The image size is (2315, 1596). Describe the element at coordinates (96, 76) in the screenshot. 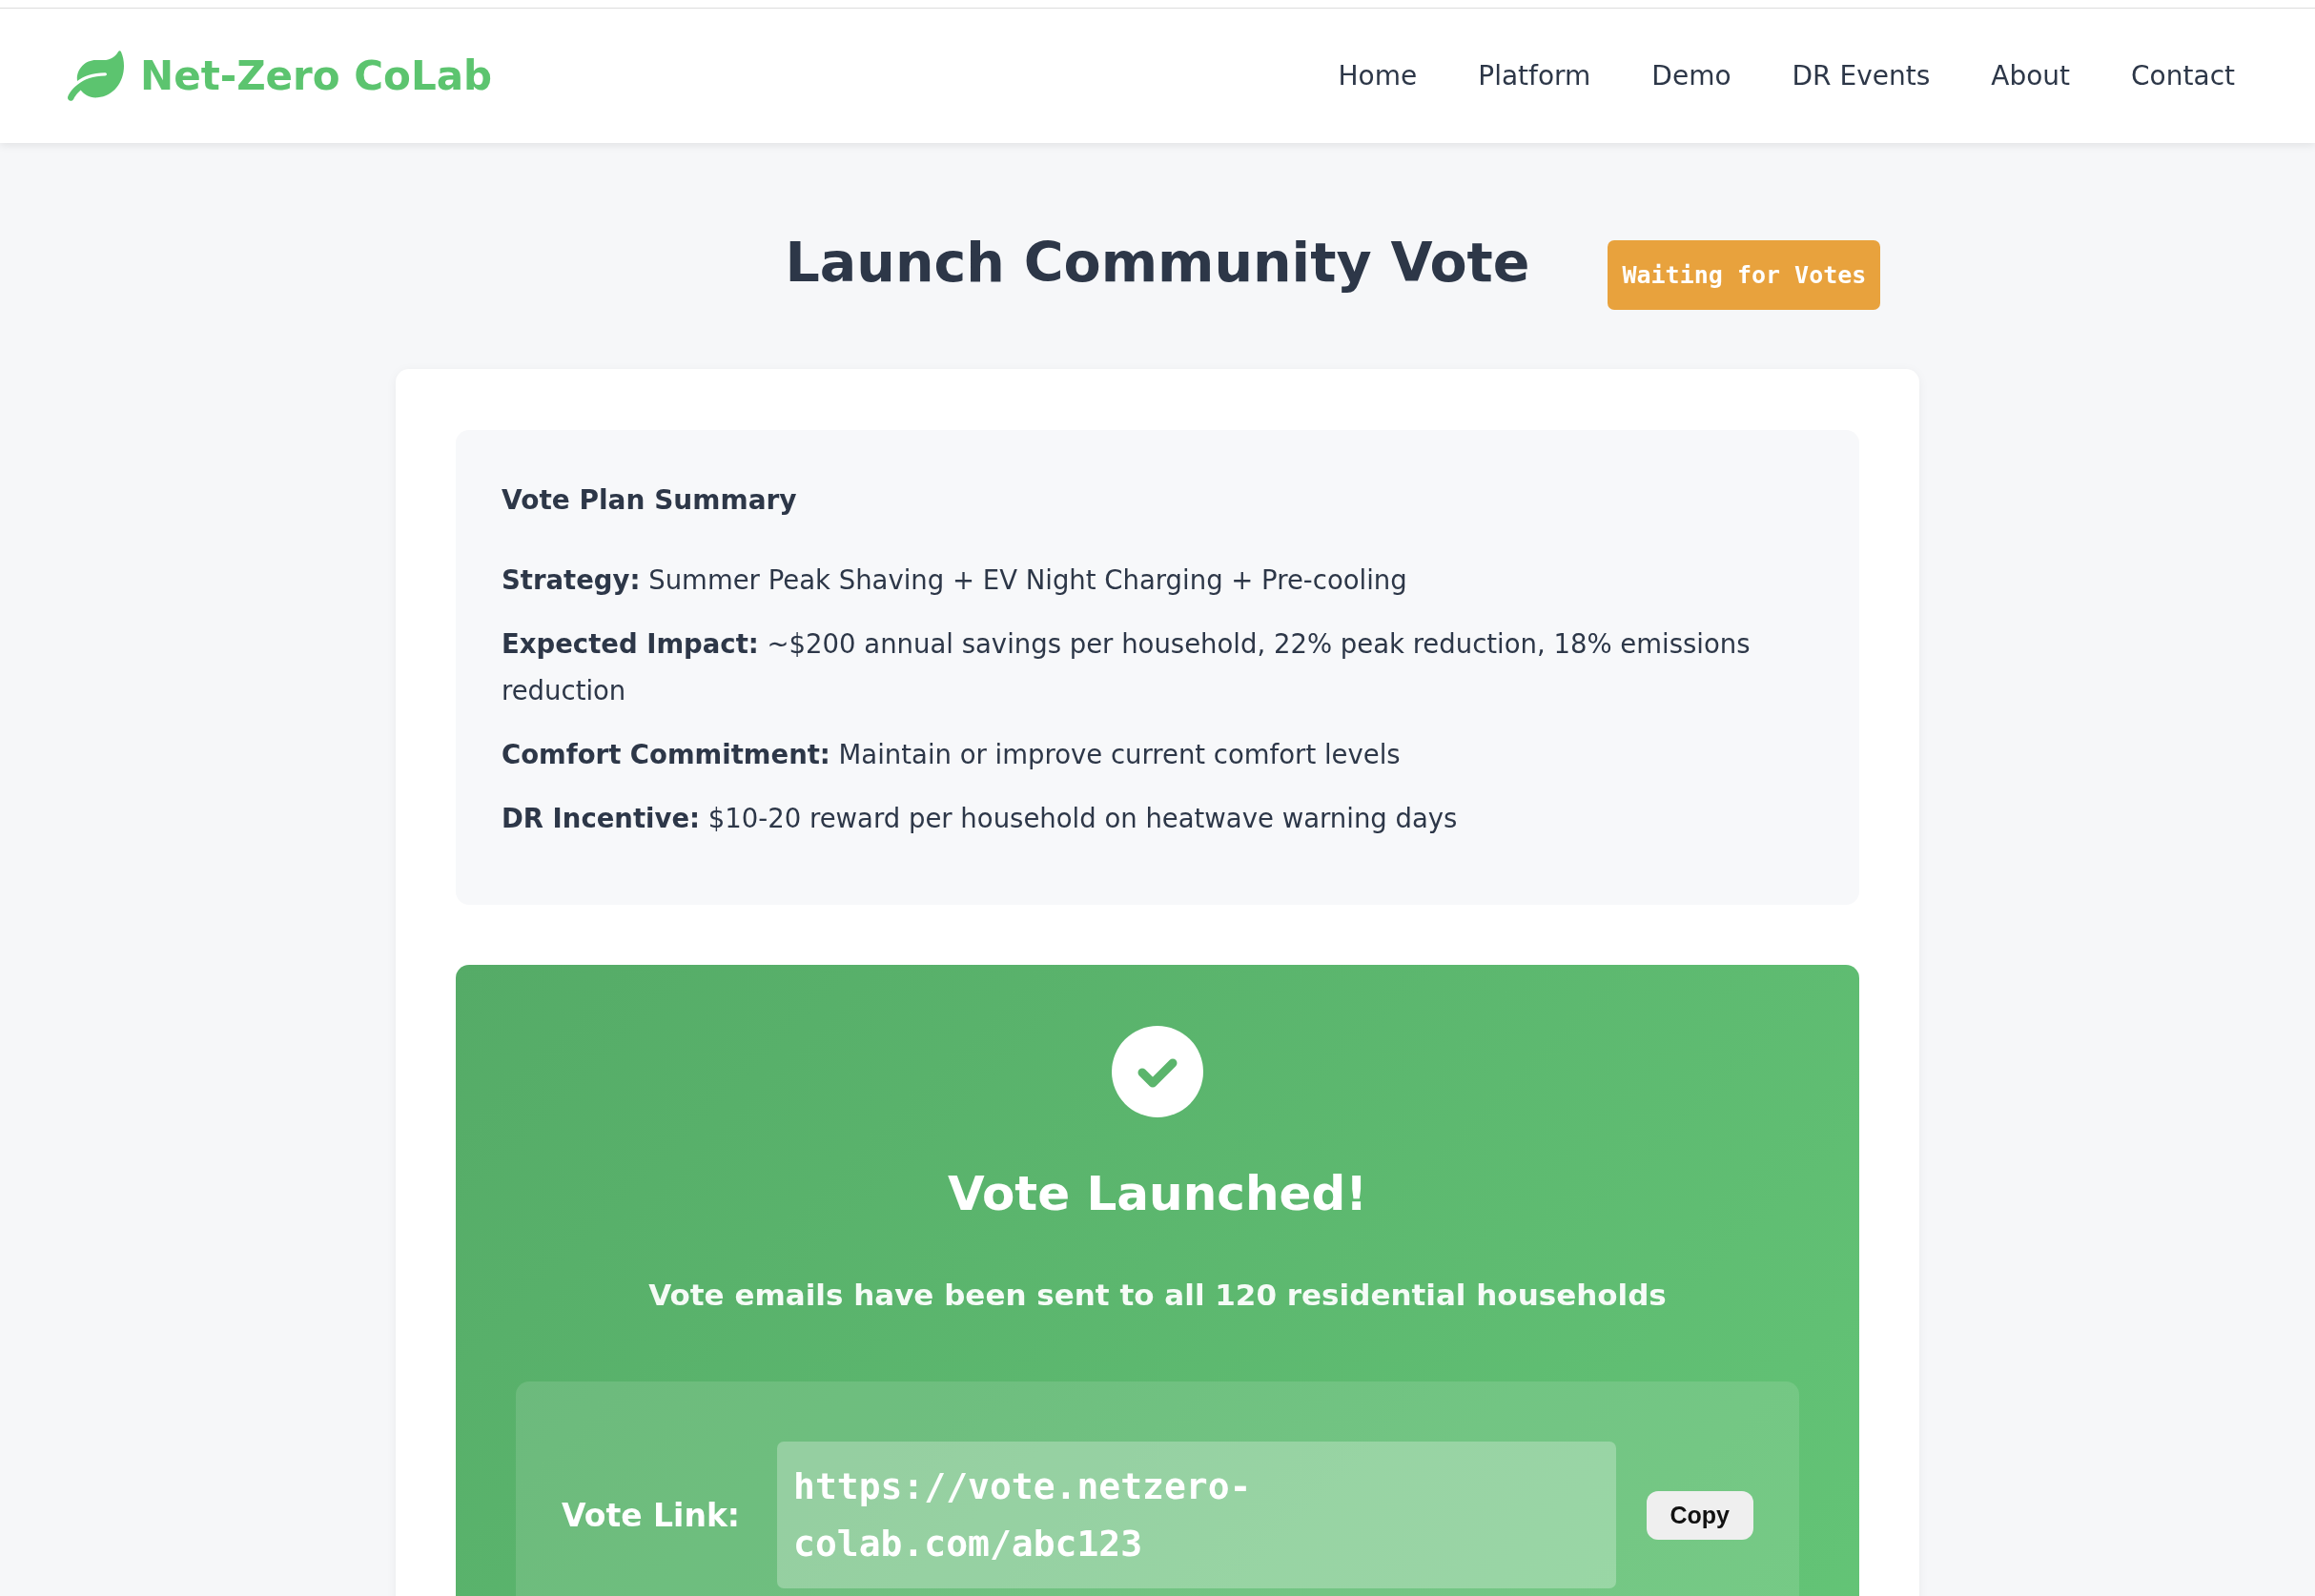

I see `leaf-icon` at that location.